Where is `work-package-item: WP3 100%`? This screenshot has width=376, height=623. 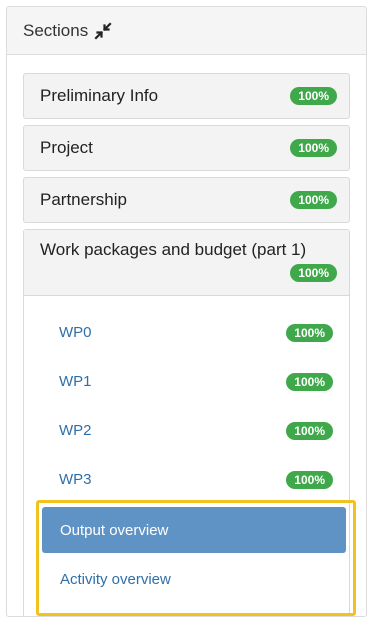 work-package-item: WP3 100% is located at coordinates (186, 479).